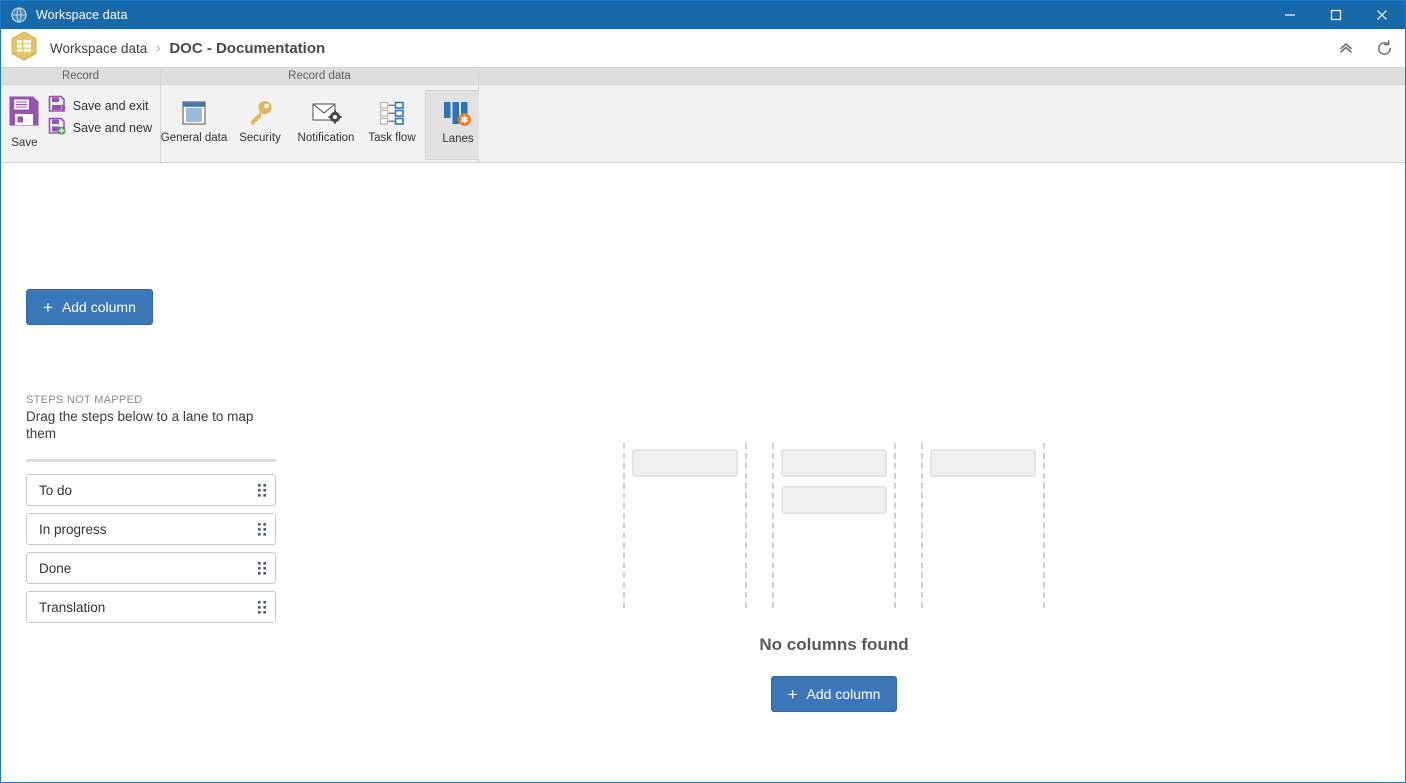  I want to click on ribbon-group-empty, so click(942, 115).